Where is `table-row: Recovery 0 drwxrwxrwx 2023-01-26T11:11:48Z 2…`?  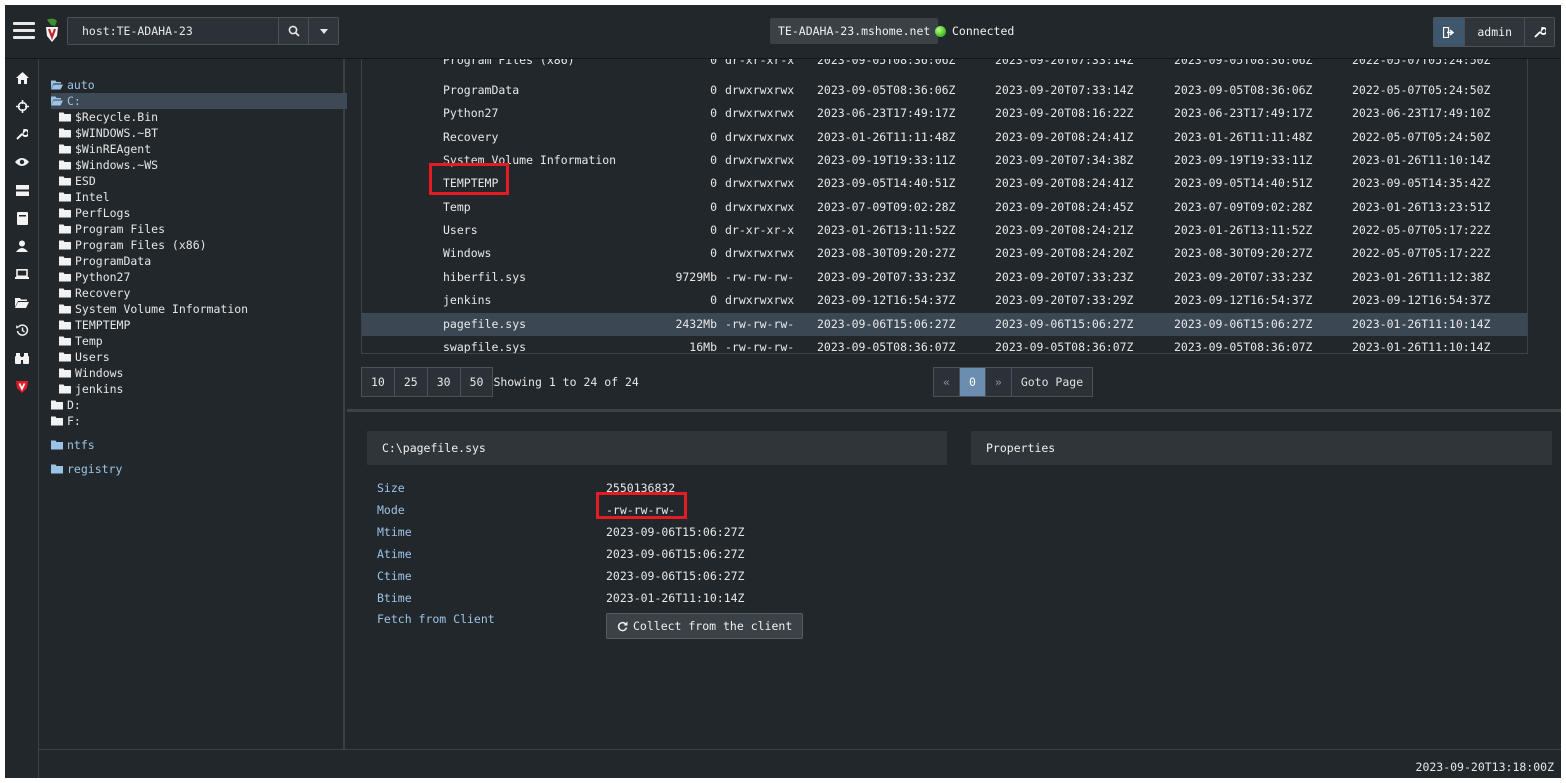 table-row: Recovery 0 drwxrwxrwx 2023-01-26T11:11:48Z 2… is located at coordinates (944, 137).